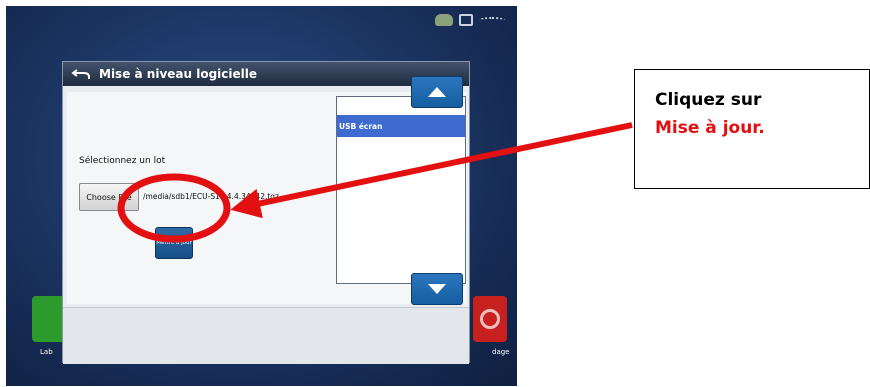 The height and width of the screenshot is (387, 870). I want to click on background-app-tile-left, so click(49, 319).